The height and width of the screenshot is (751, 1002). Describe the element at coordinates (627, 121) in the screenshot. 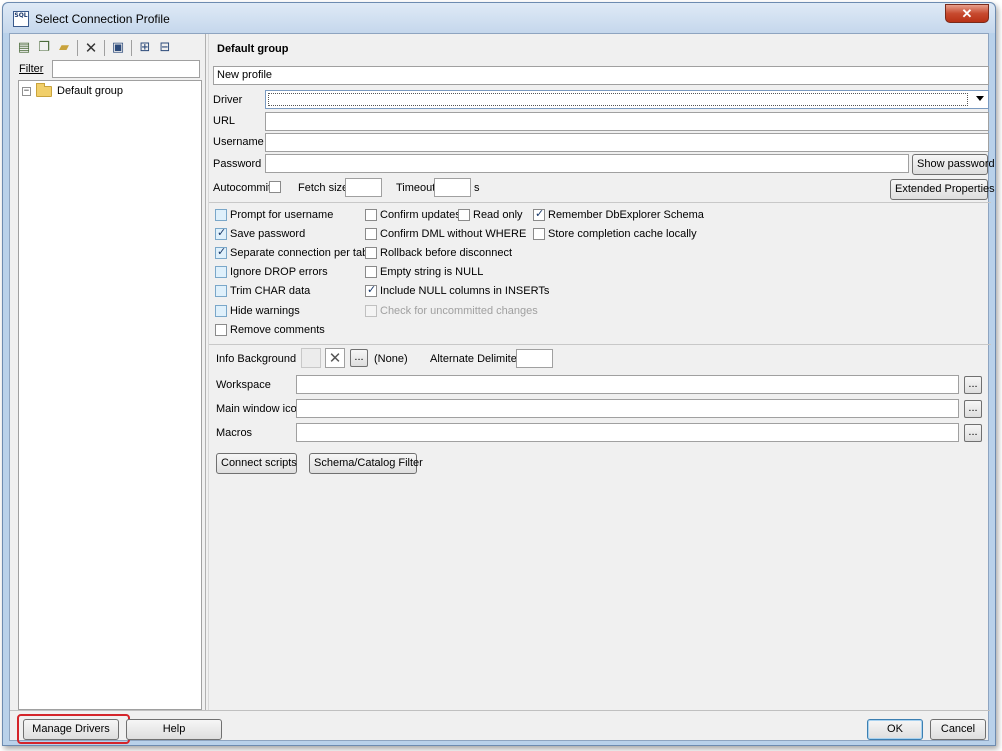

I see `url-input` at that location.